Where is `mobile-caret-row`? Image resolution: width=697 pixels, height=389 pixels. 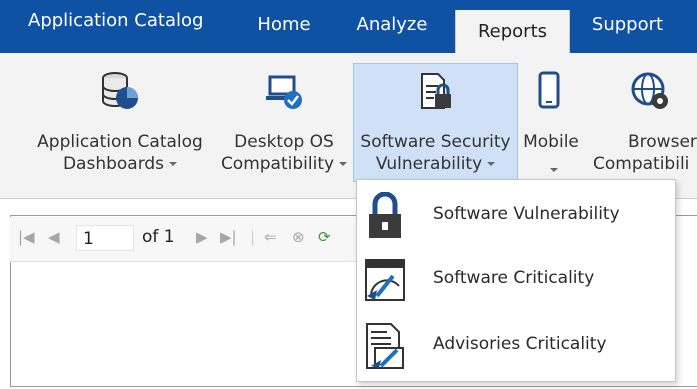
mobile-caret-row is located at coordinates (551, 167).